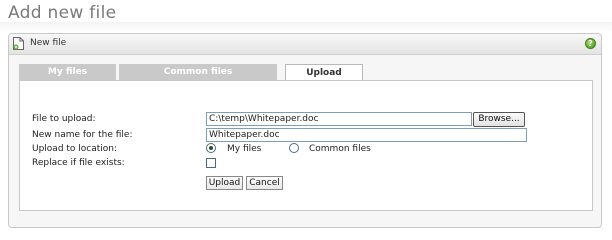 This screenshot has width=612, height=240. What do you see at coordinates (67, 72) in the screenshot?
I see `tab-my-files: My files` at bounding box center [67, 72].